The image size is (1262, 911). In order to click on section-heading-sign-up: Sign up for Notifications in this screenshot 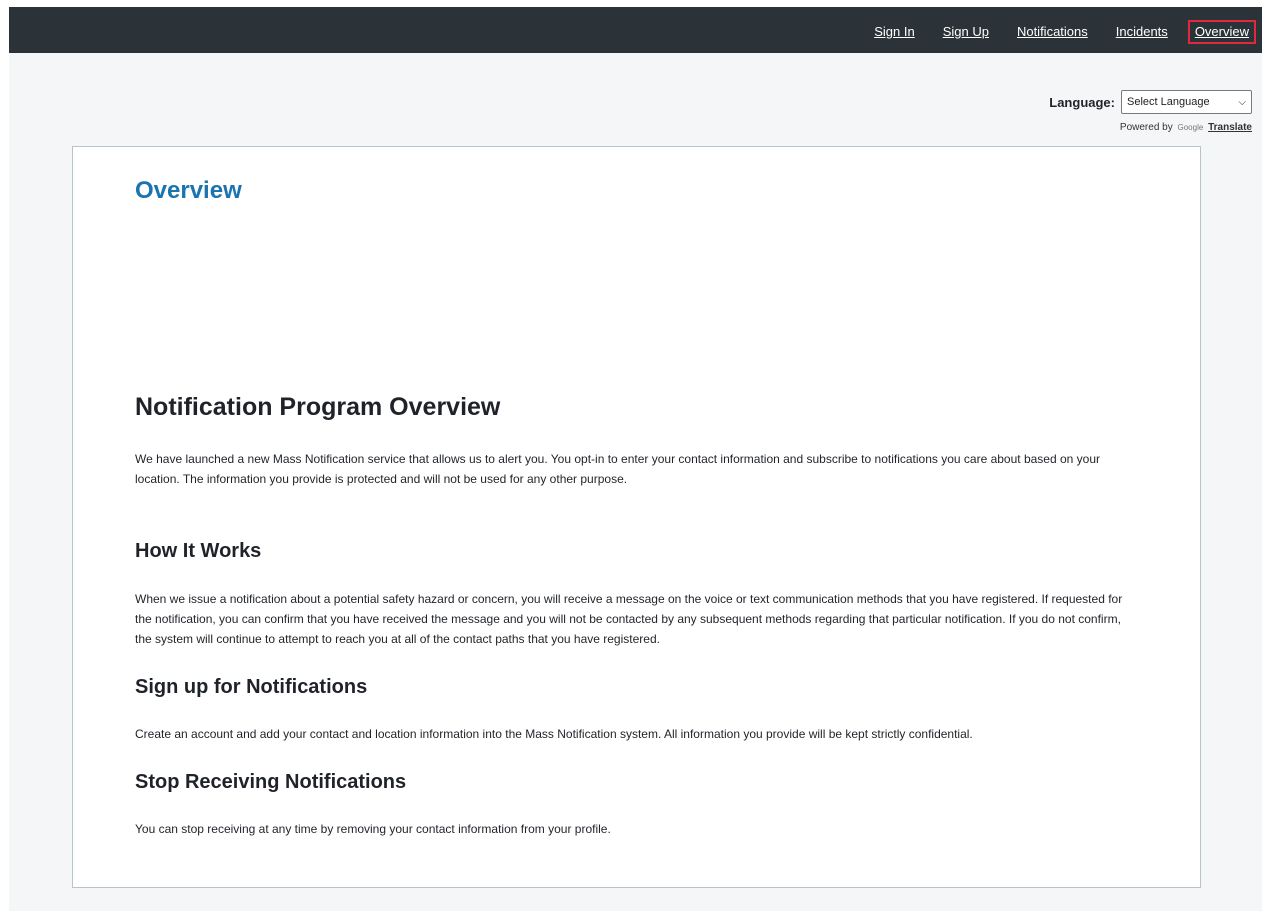, I will do `click(251, 687)`.